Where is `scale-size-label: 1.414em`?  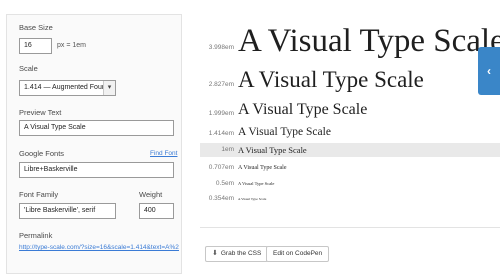
scale-size-label: 1.414em is located at coordinates (221, 133).